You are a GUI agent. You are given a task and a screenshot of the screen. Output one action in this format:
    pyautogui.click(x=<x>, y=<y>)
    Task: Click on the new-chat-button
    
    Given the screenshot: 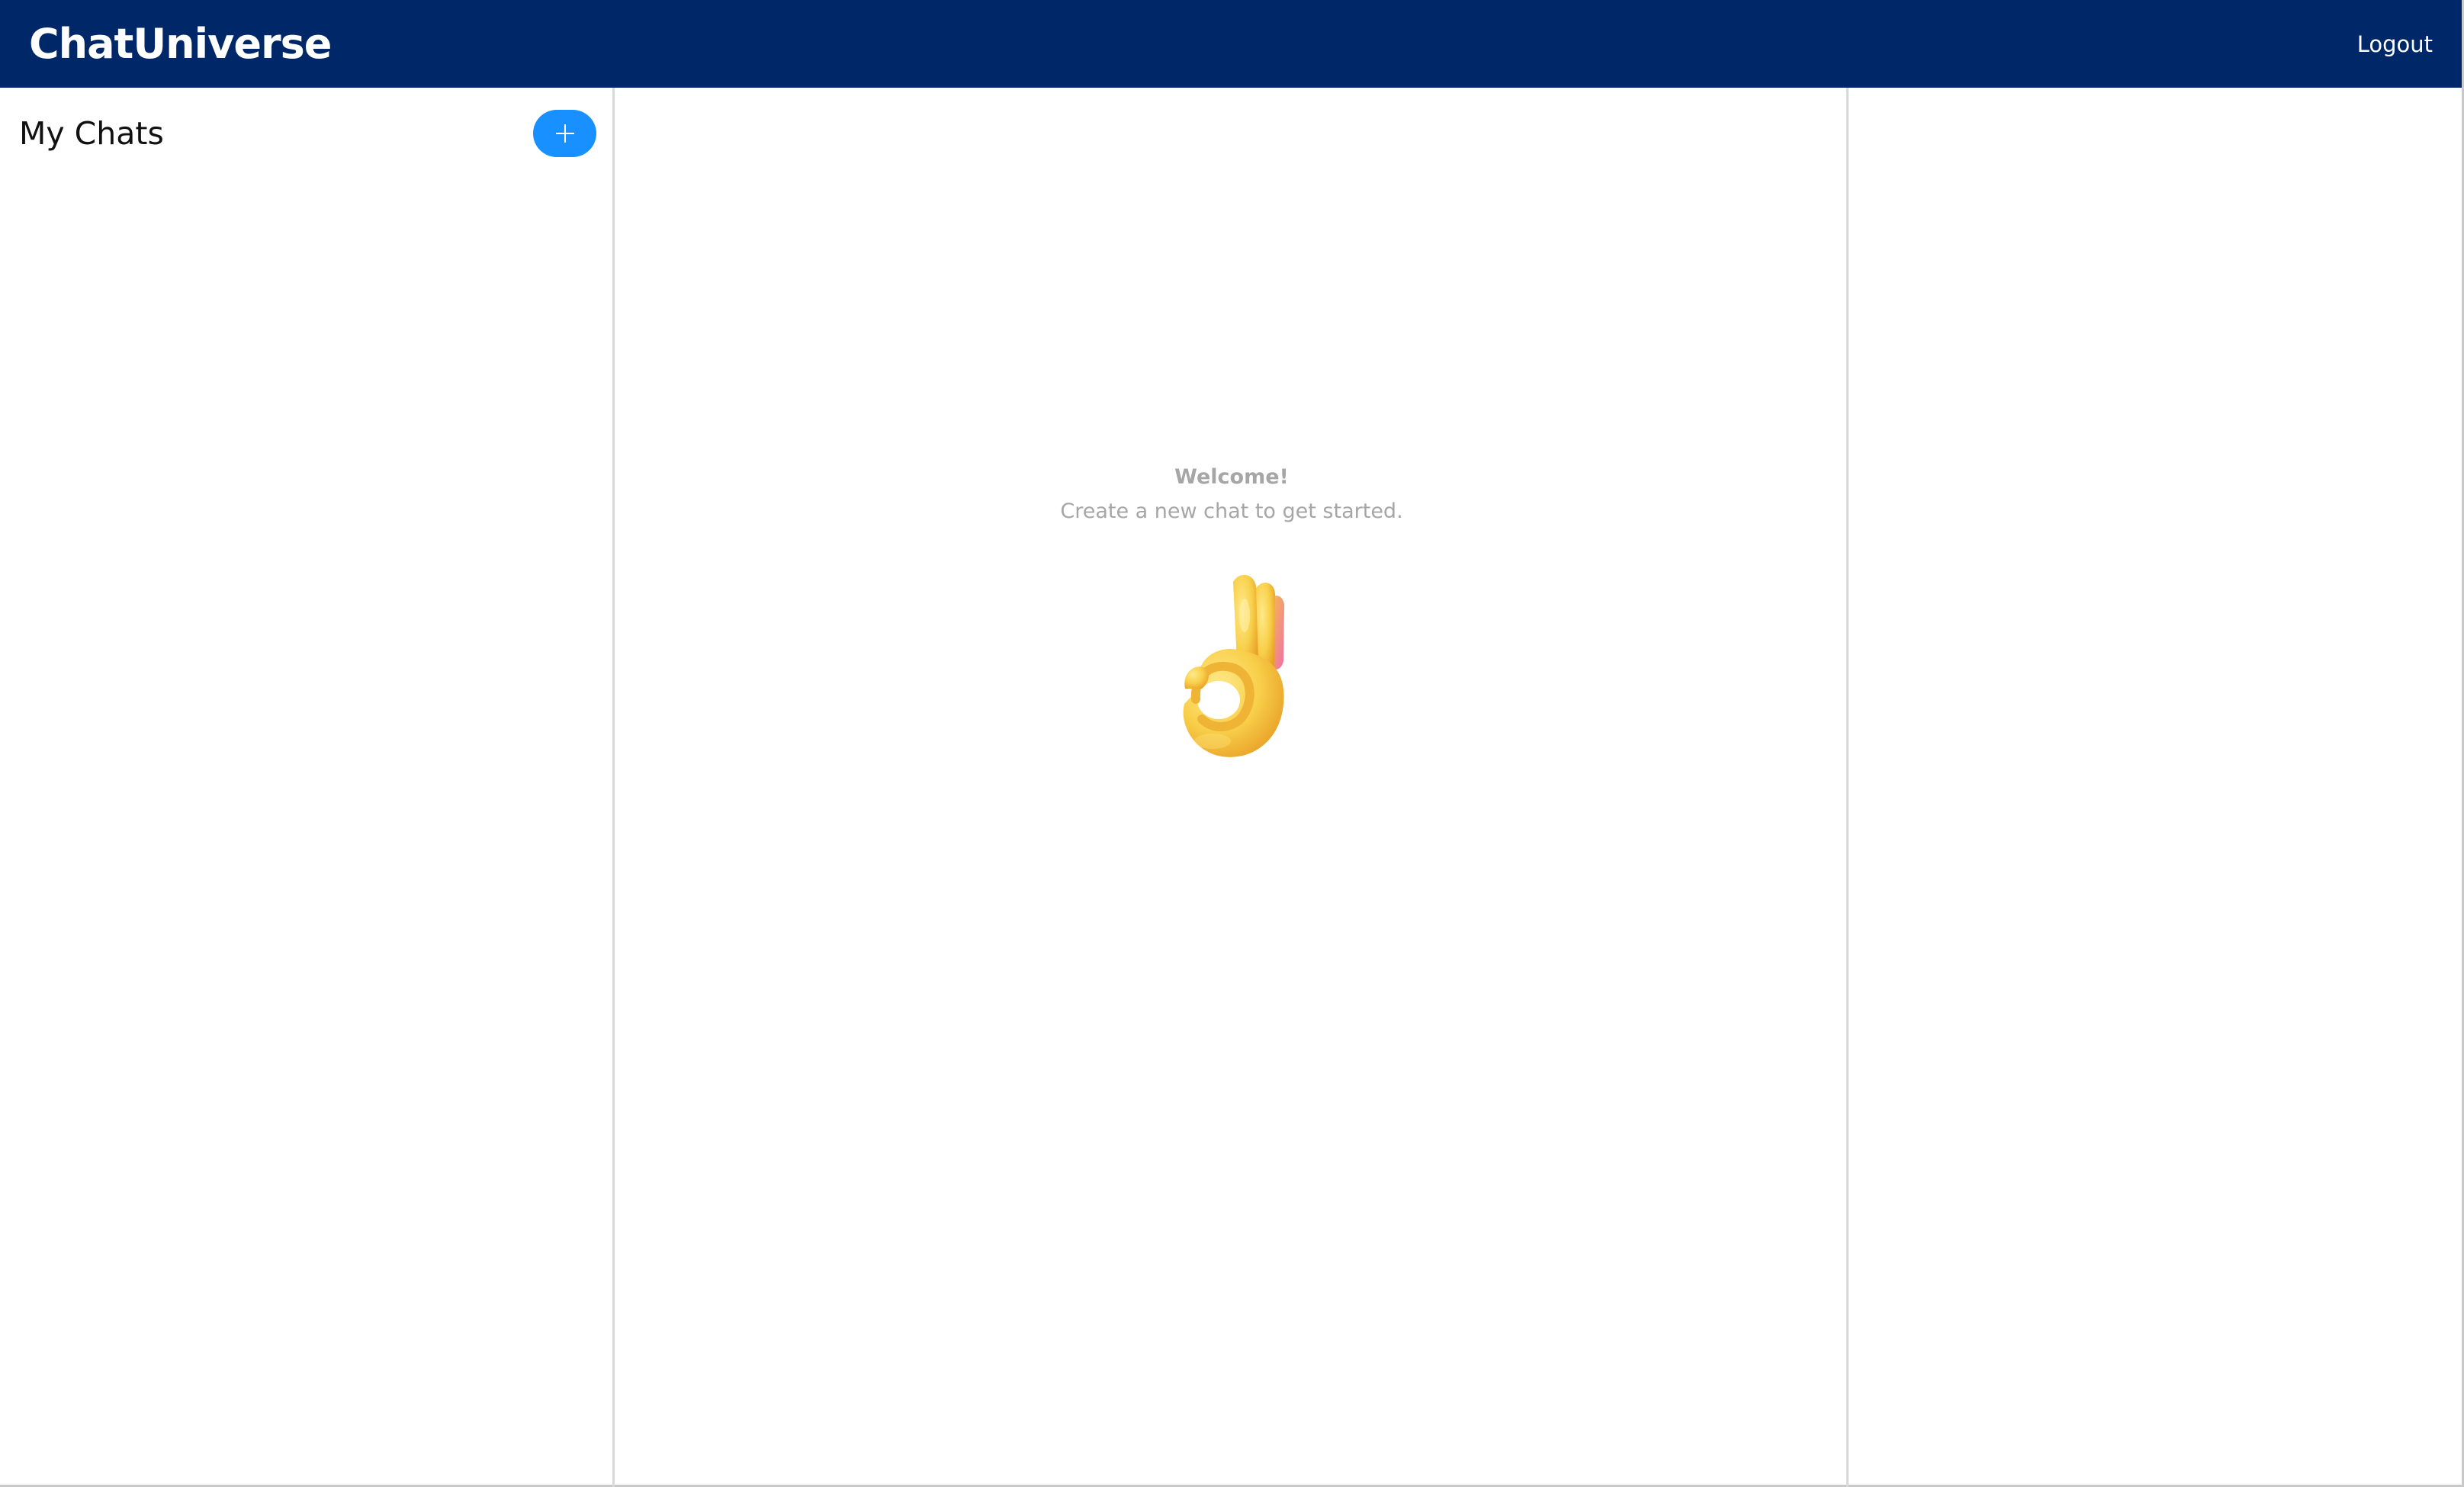 What is the action you would take?
    pyautogui.click(x=564, y=133)
    